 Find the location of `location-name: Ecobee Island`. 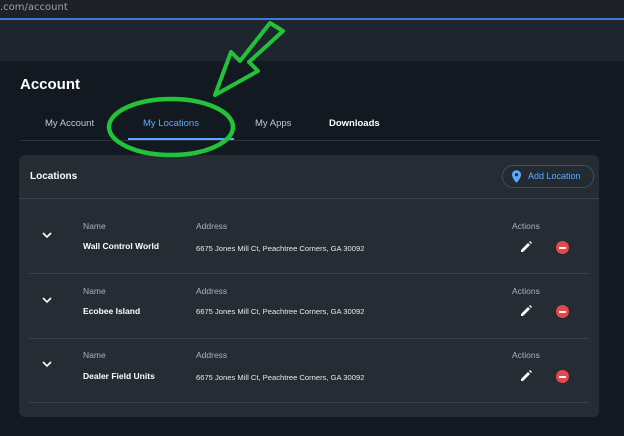

location-name: Ecobee Island is located at coordinates (112, 311).